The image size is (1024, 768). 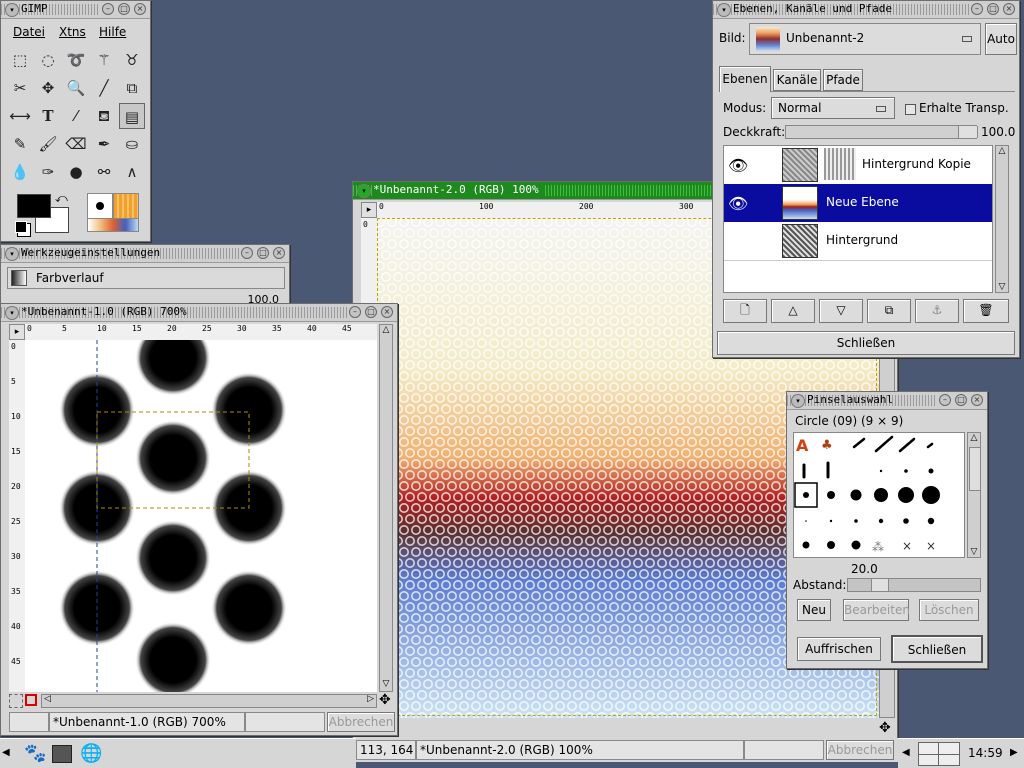 What do you see at coordinates (72, 32) in the screenshot?
I see `menu-xtns: Xtns` at bounding box center [72, 32].